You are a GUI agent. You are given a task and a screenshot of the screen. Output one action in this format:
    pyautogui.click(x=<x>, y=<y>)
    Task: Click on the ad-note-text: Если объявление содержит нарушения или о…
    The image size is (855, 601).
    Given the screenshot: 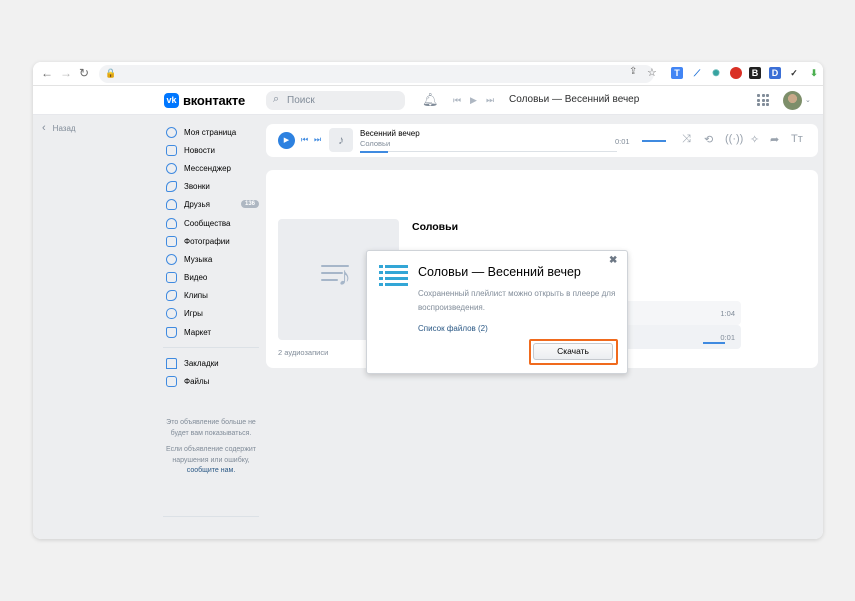 What is the action you would take?
    pyautogui.click(x=210, y=455)
    